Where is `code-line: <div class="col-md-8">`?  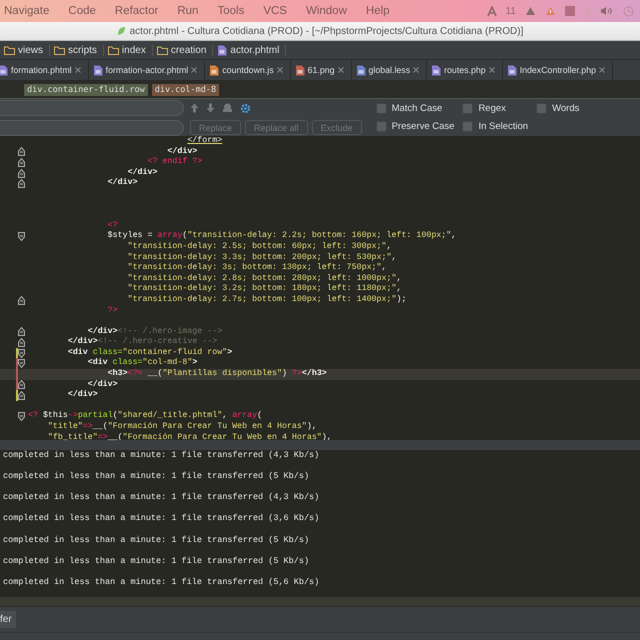 code-line: <div class="col-md-8"> is located at coordinates (142, 363).